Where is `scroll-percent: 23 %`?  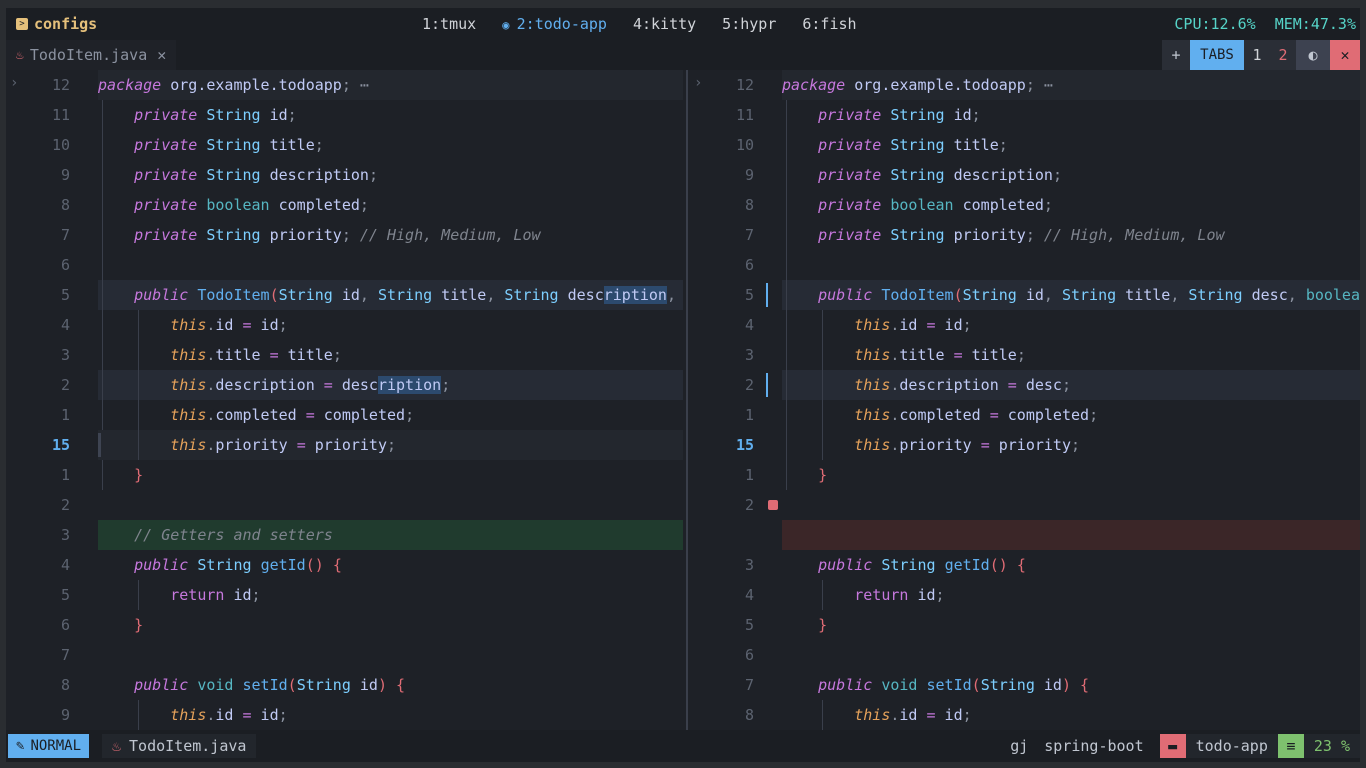 scroll-percent: 23 % is located at coordinates (1331, 746).